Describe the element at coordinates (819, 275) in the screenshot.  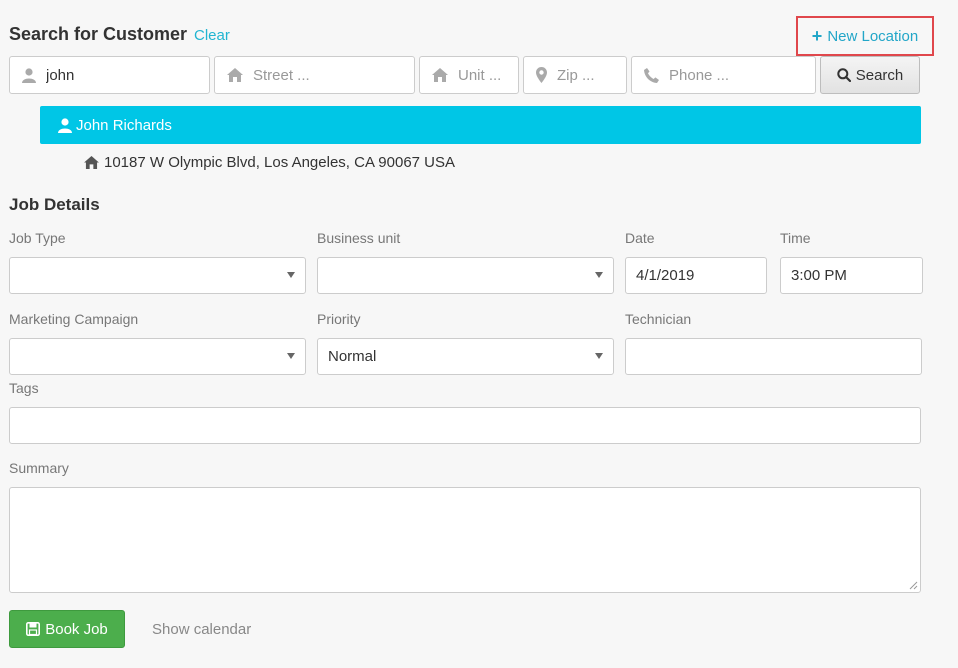
I see `time-value: 3:00 PM` at that location.